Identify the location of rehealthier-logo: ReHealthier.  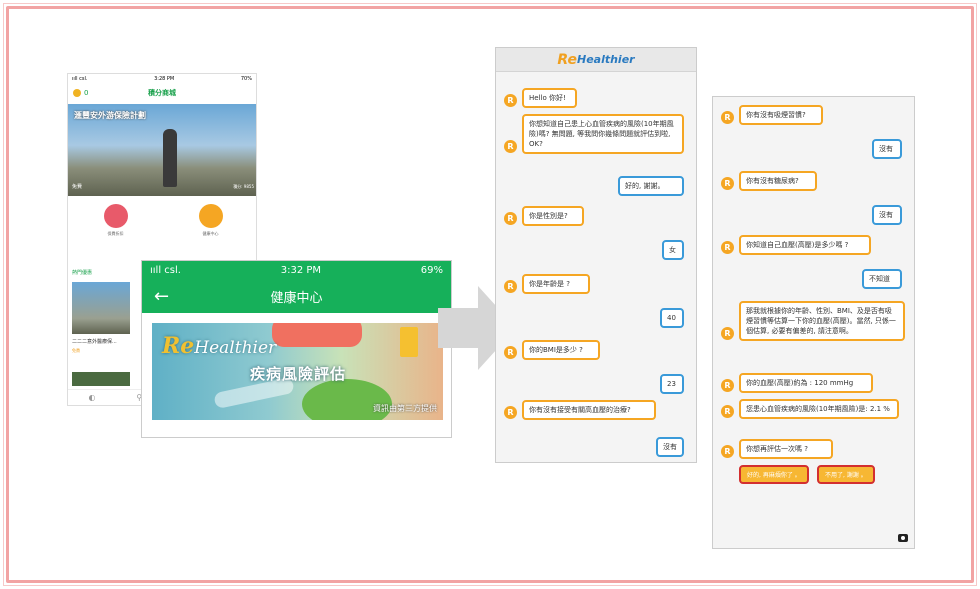
(219, 346).